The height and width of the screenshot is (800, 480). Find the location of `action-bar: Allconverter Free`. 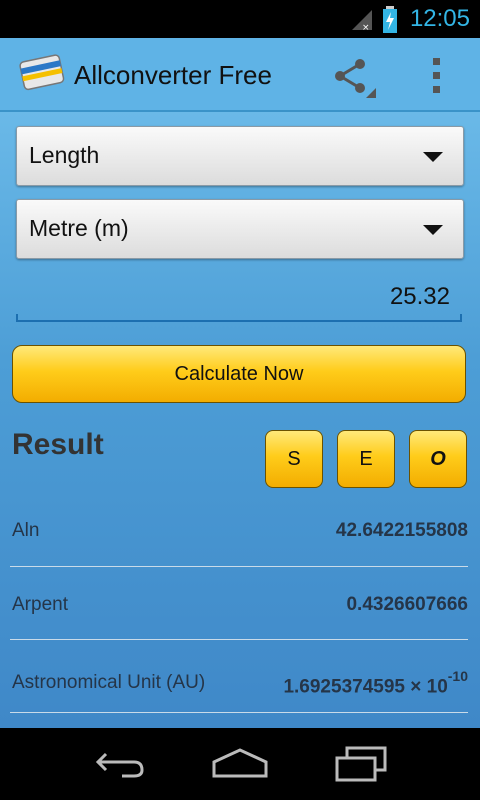

action-bar: Allconverter Free is located at coordinates (240, 75).